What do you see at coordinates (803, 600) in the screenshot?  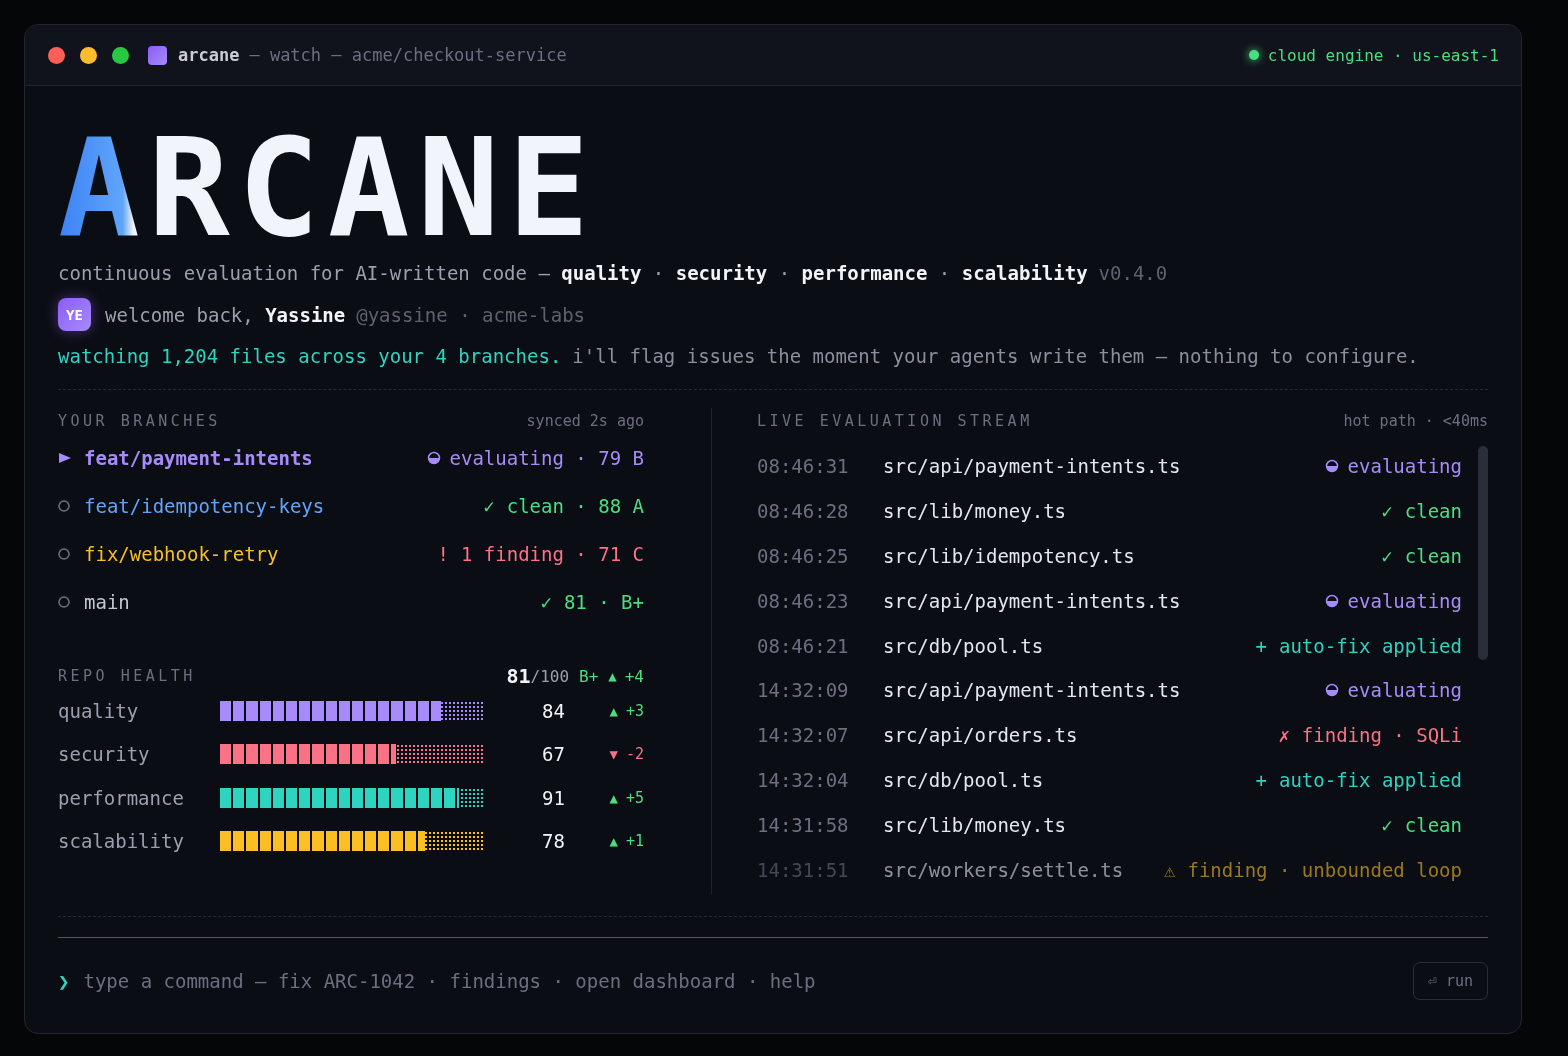 I see `event-time: 08:46:23` at bounding box center [803, 600].